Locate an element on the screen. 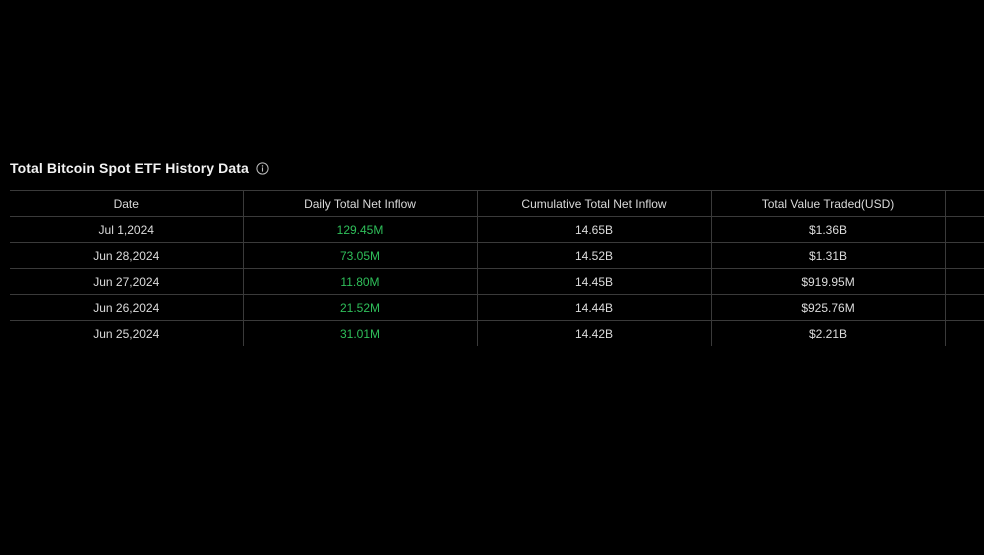 The image size is (984, 555). table-row: Jun 27,2024 11.80M 14.45B $919.95M is located at coordinates (497, 281).